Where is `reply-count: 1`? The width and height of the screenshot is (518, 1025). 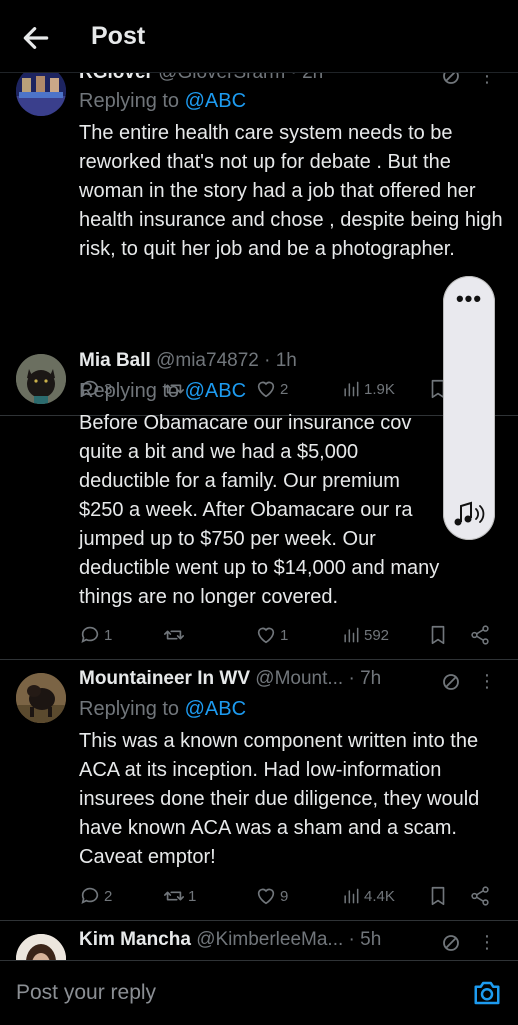 reply-count: 1 is located at coordinates (108, 635).